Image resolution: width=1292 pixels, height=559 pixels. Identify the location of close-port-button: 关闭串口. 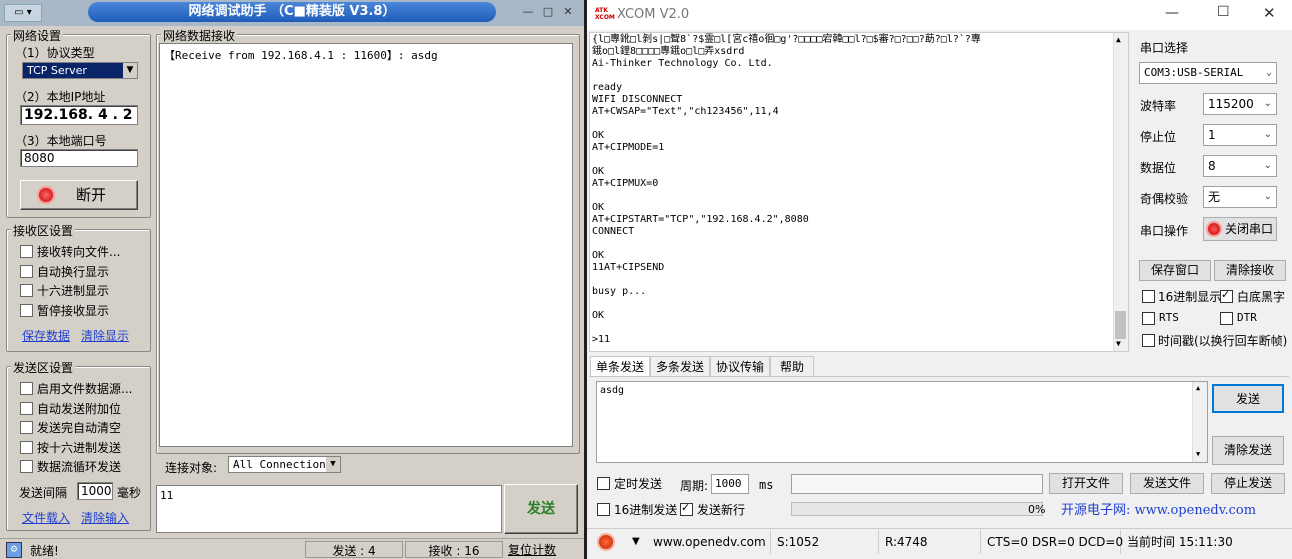
(1240, 229).